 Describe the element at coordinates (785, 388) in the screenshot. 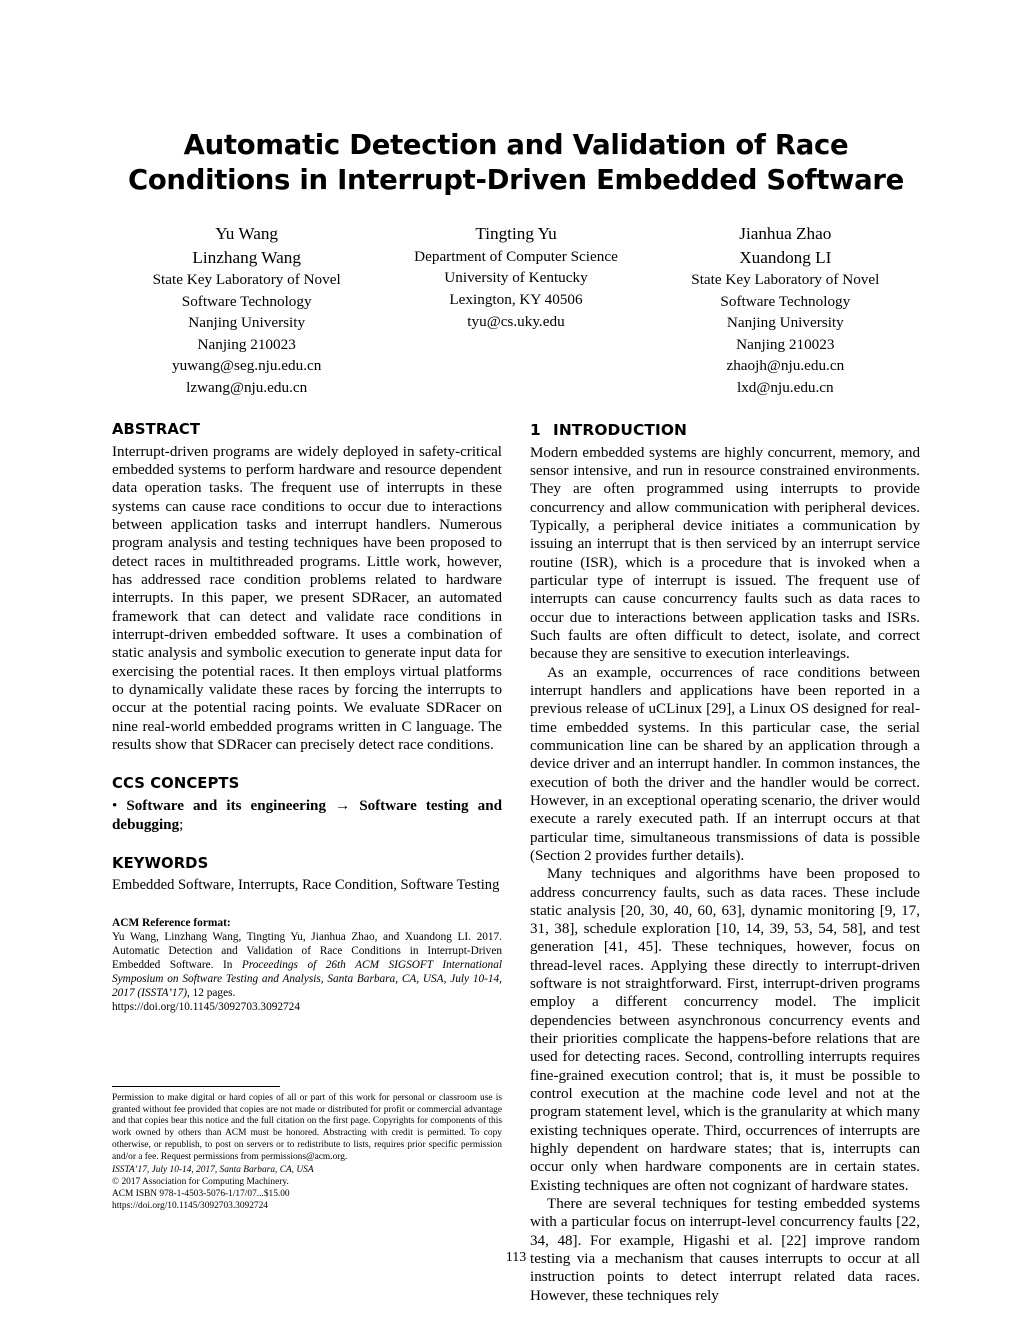

I see `author-email: lxd@nju.edu.cn` at that location.